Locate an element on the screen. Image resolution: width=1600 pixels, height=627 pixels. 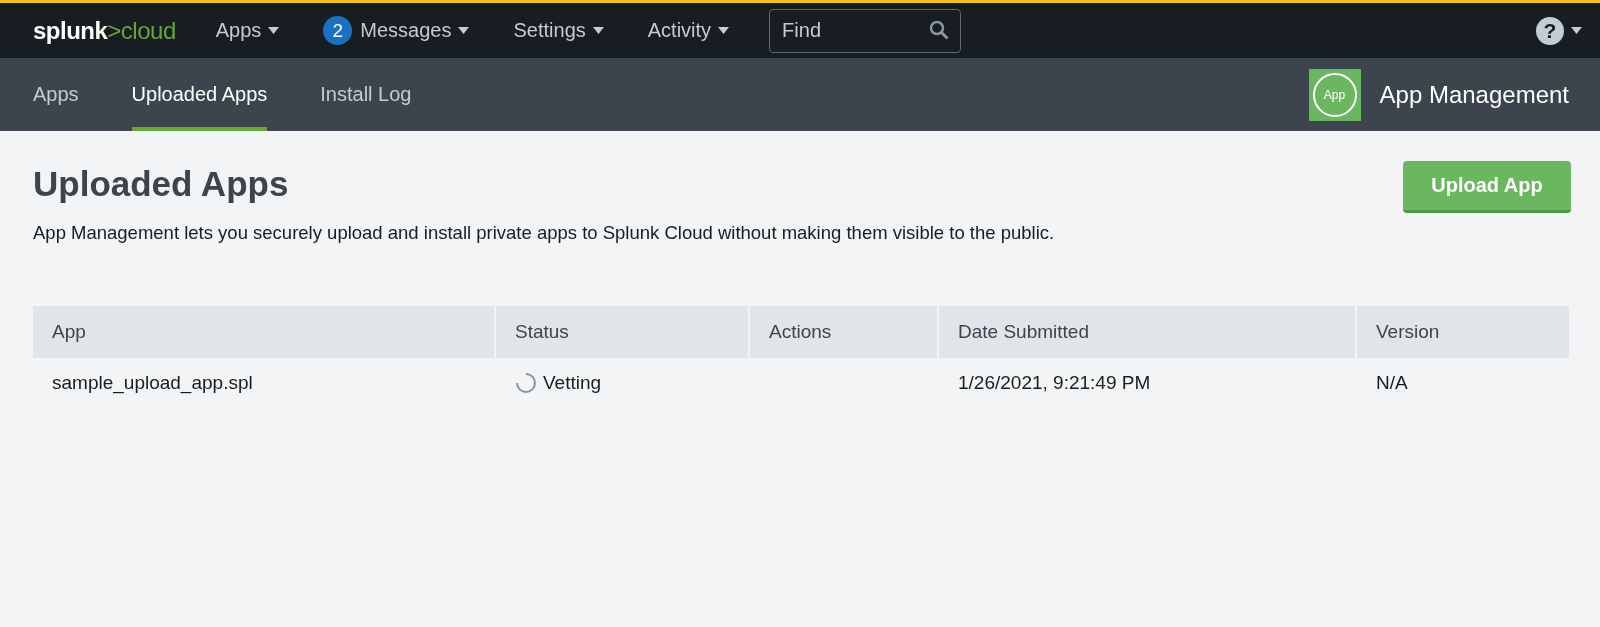
table-cell: N/A is located at coordinates (1392, 383).